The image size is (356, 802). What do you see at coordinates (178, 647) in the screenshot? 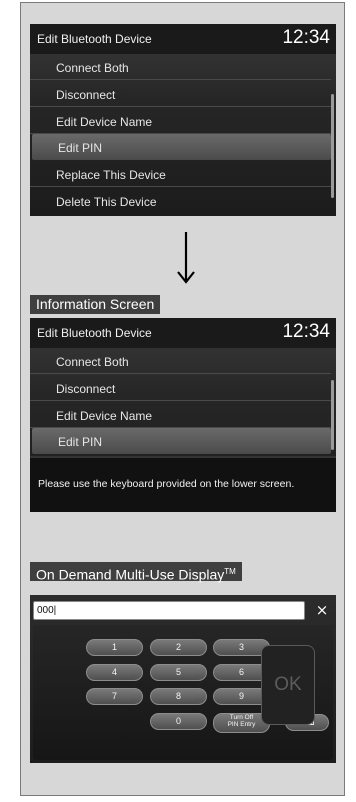
I see `key-2: 2` at bounding box center [178, 647].